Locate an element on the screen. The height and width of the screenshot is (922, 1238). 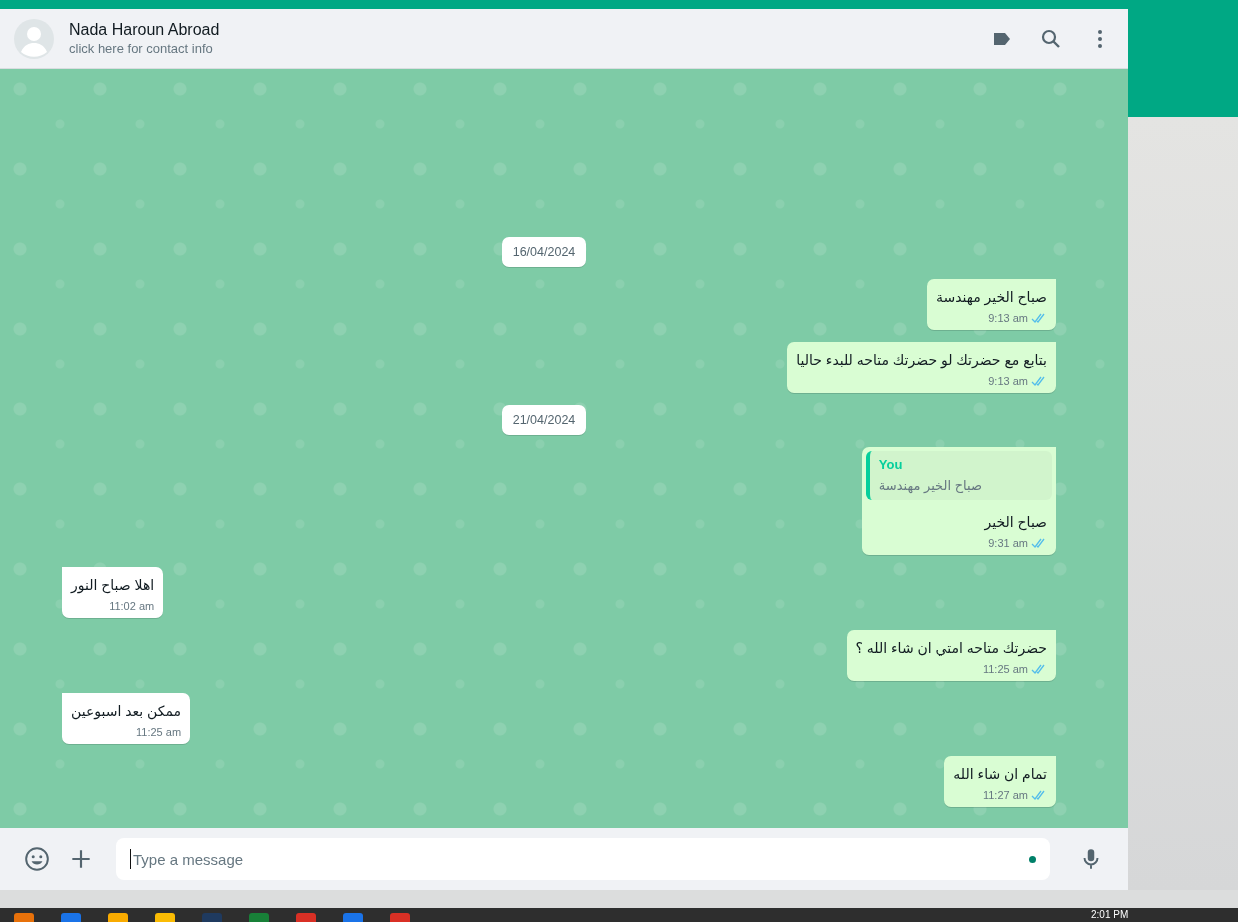
message-text: اهلا صباح النور is located at coordinates (113, 585).